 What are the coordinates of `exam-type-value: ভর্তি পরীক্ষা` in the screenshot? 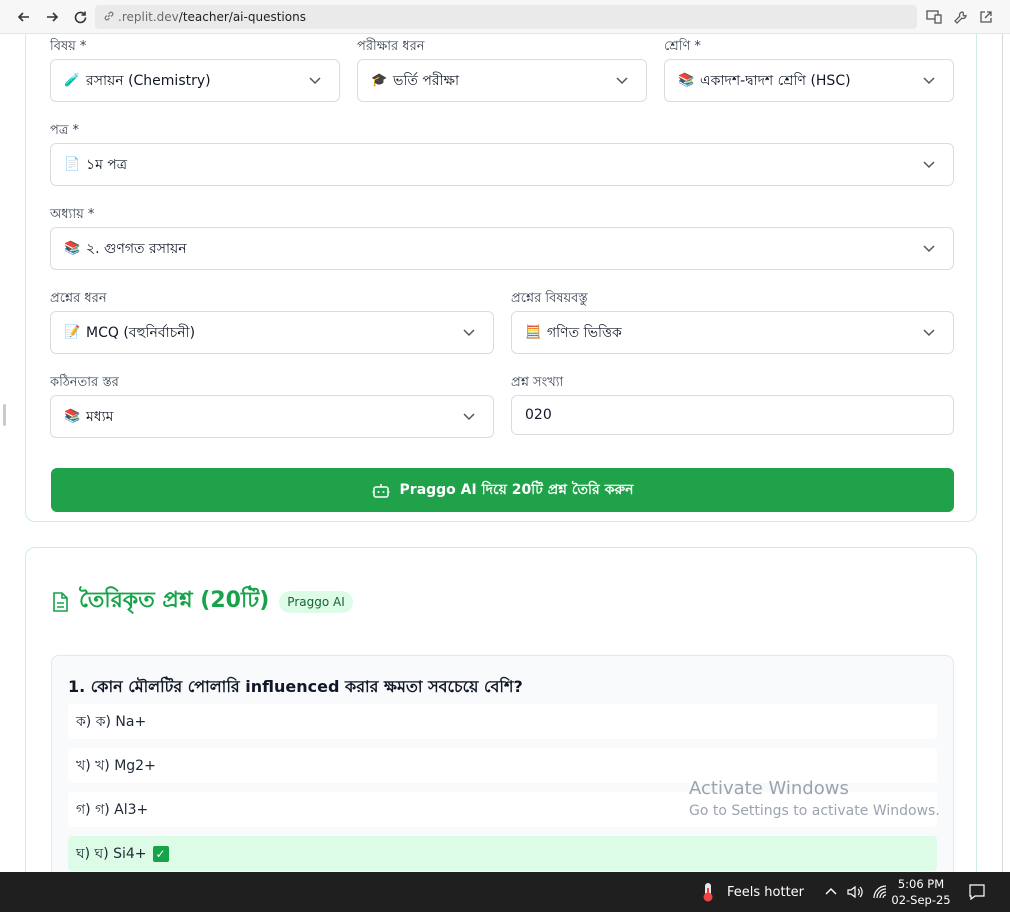 It's located at (426, 80).